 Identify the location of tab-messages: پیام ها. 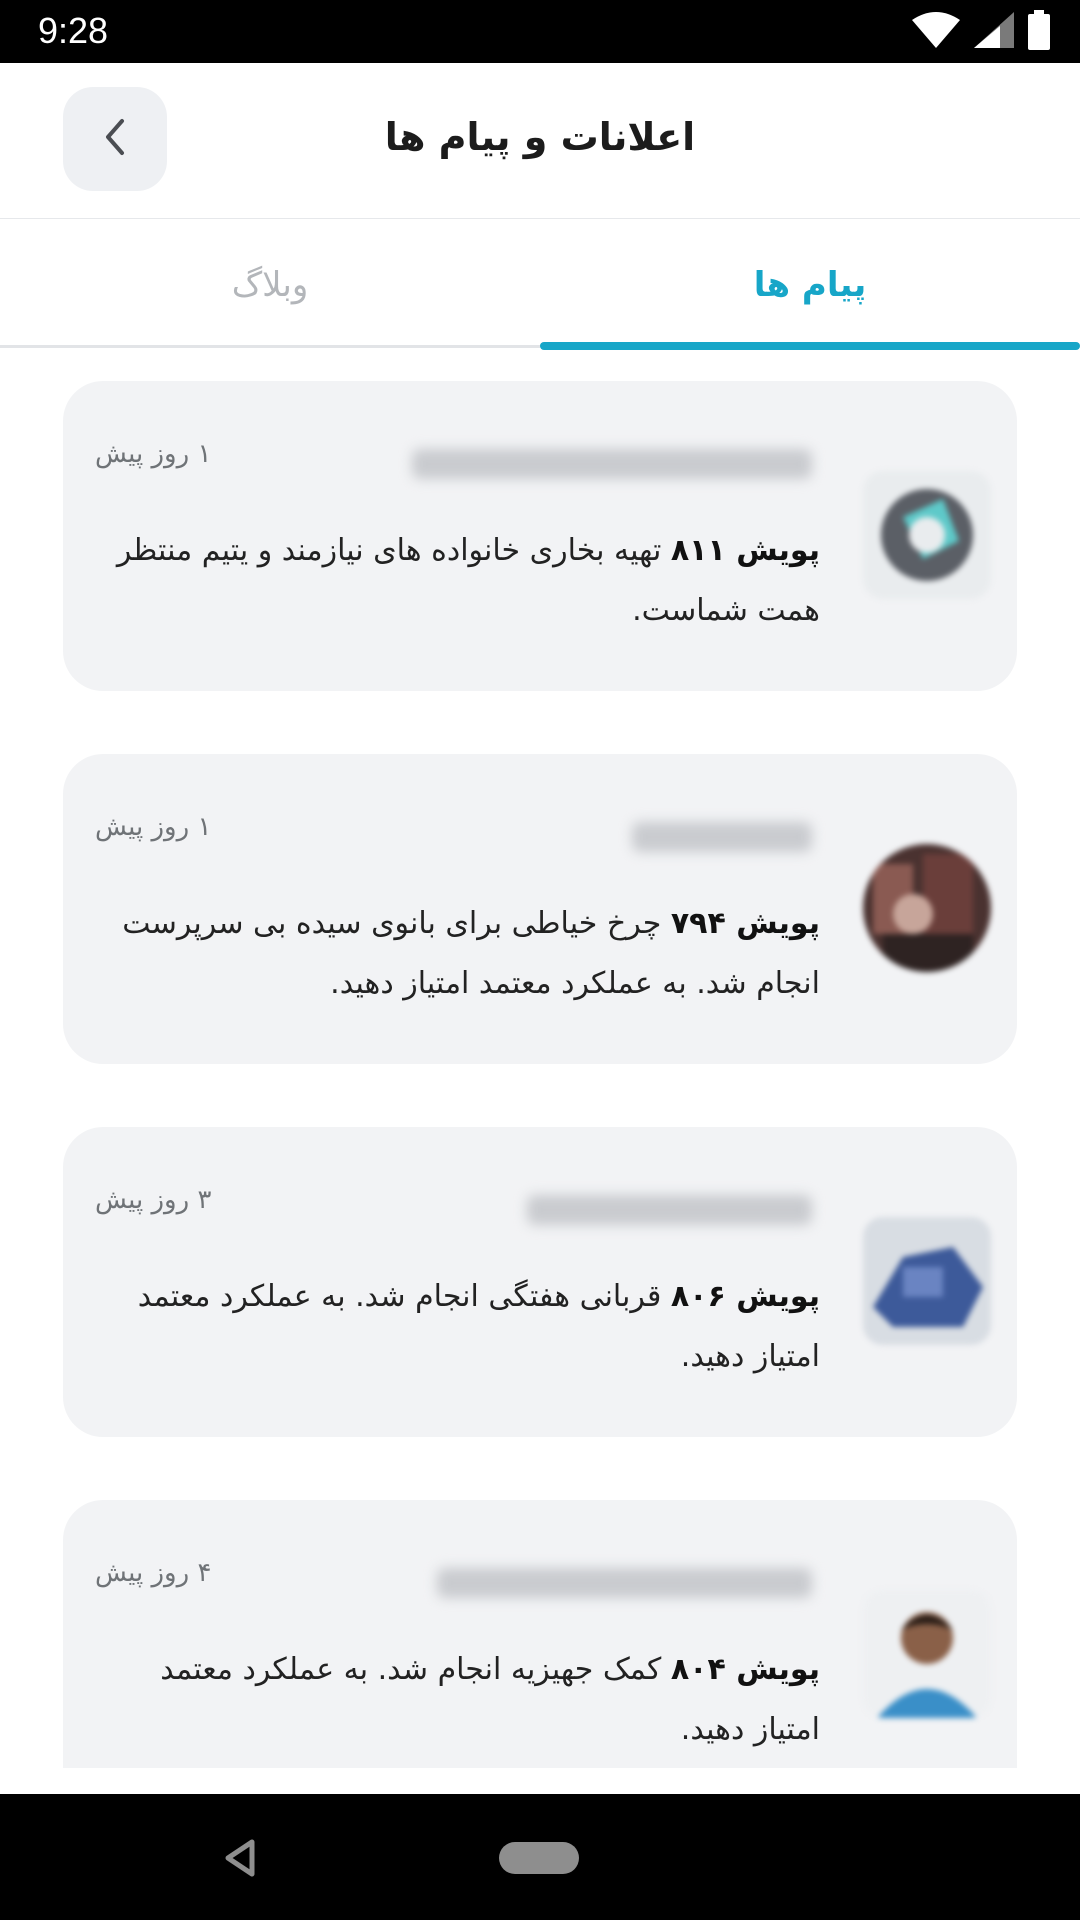
(810, 285).